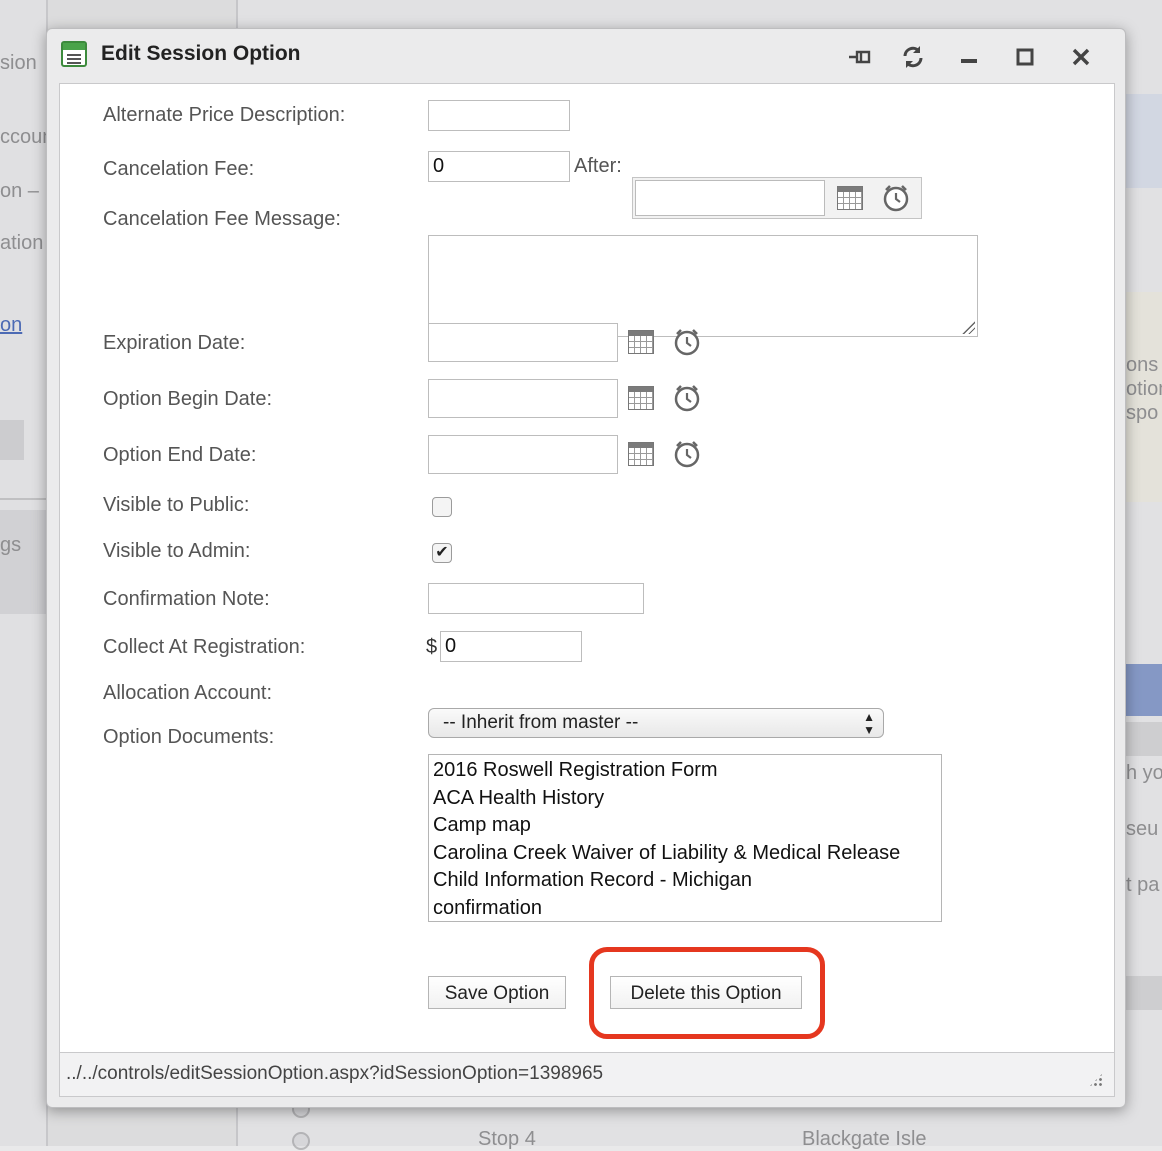  I want to click on cancelation-fee-message-label: Cancelation Fee Message:, so click(222, 219).